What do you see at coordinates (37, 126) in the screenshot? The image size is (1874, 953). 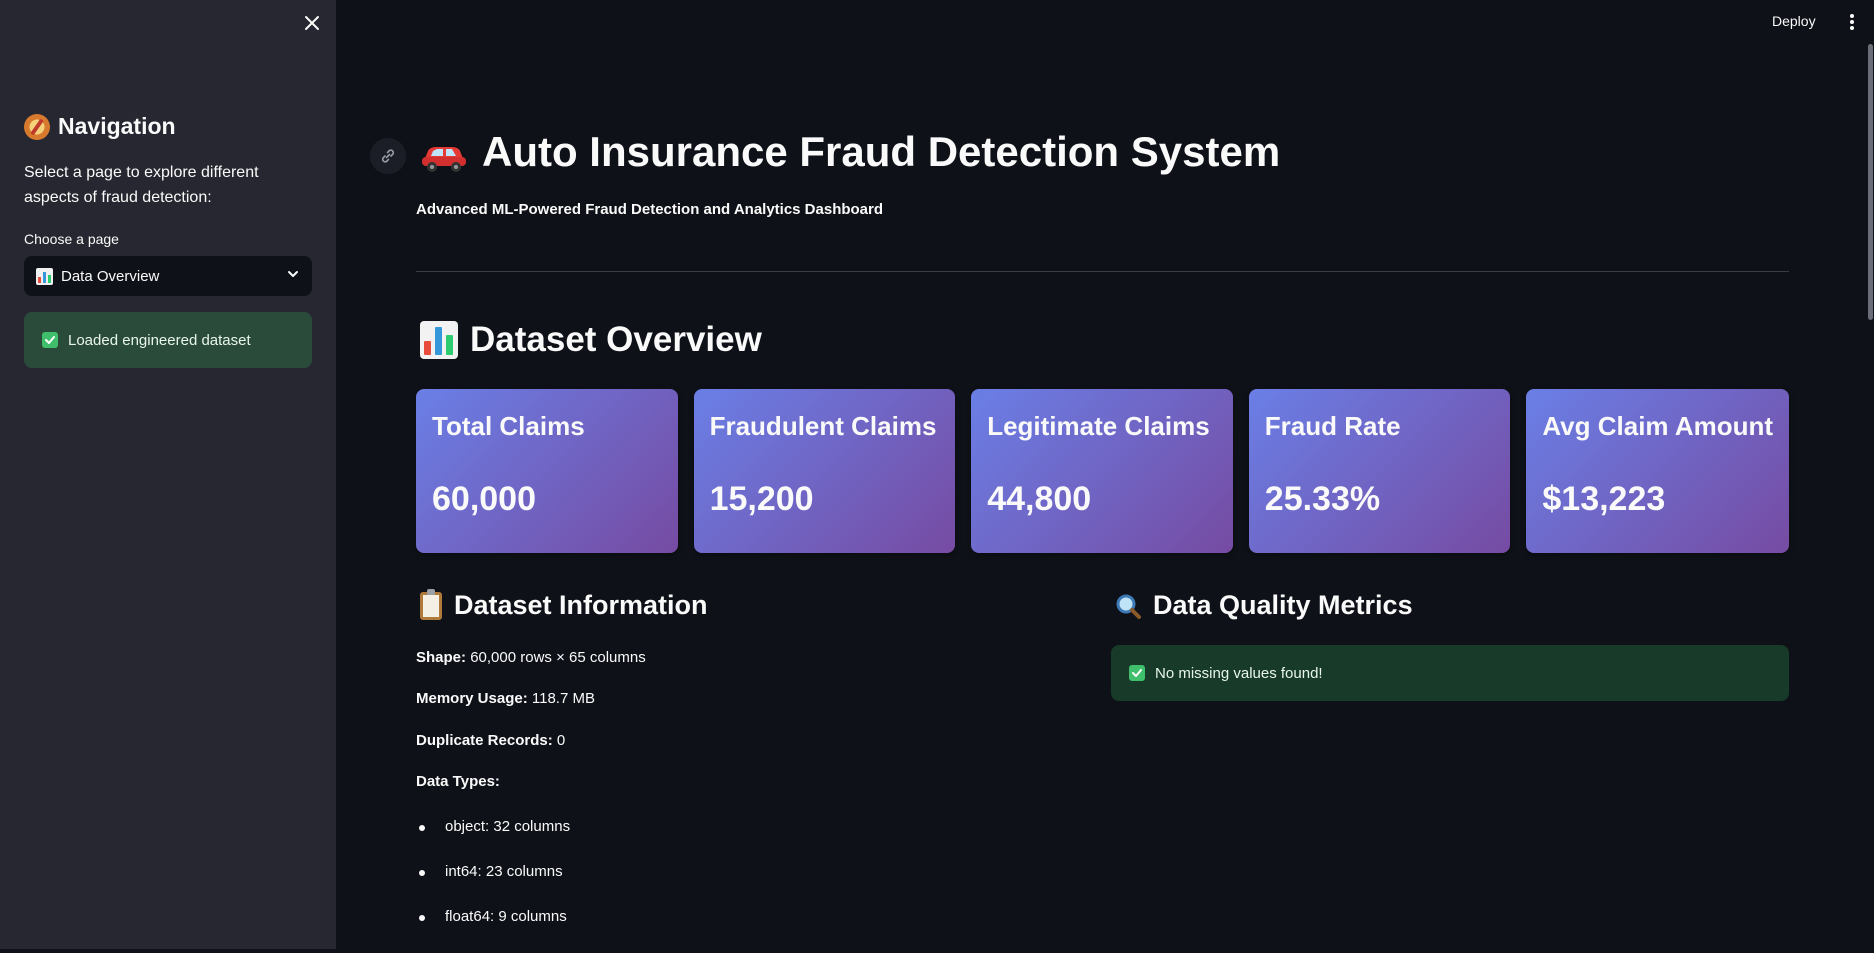 I see `compass-icon` at bounding box center [37, 126].